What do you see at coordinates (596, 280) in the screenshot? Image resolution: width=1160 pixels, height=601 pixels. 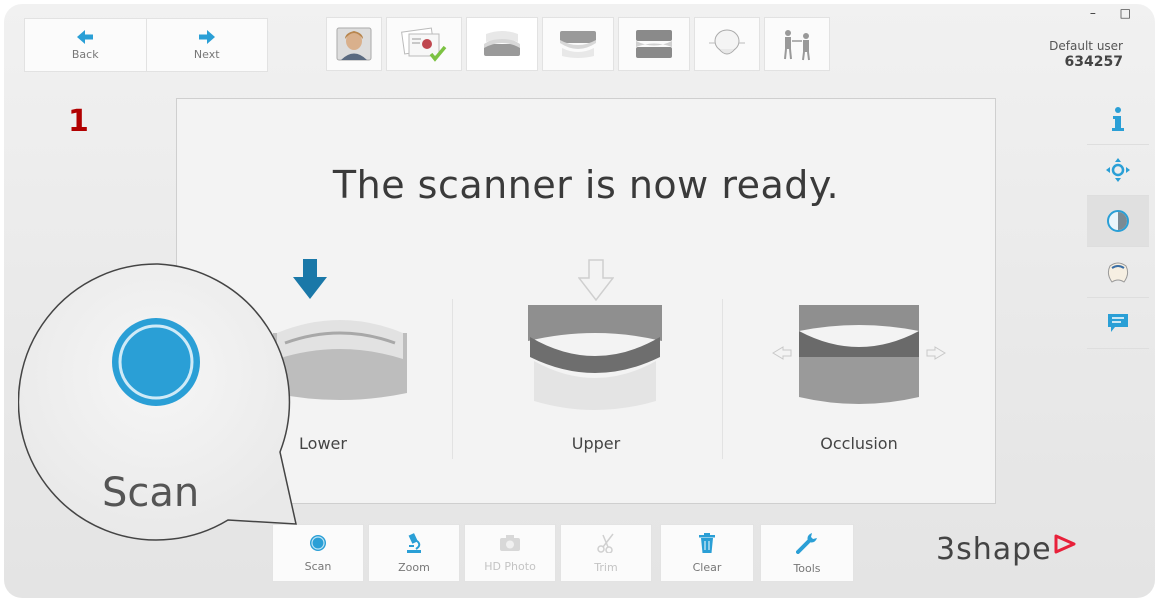 I see `upper-arrow-icon` at bounding box center [596, 280].